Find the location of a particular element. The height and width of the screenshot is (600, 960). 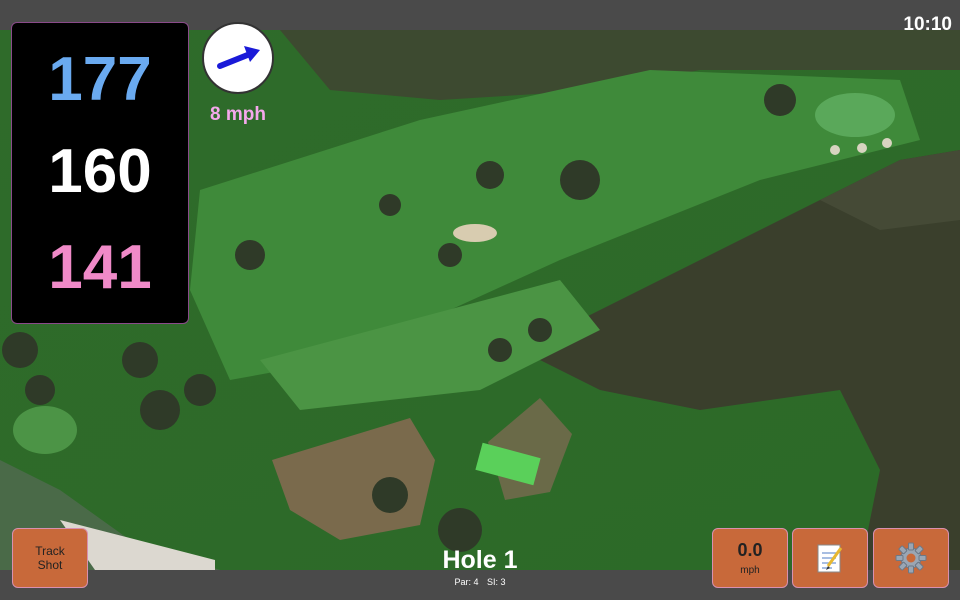

hole-title: Hole 1 is located at coordinates (480, 560).